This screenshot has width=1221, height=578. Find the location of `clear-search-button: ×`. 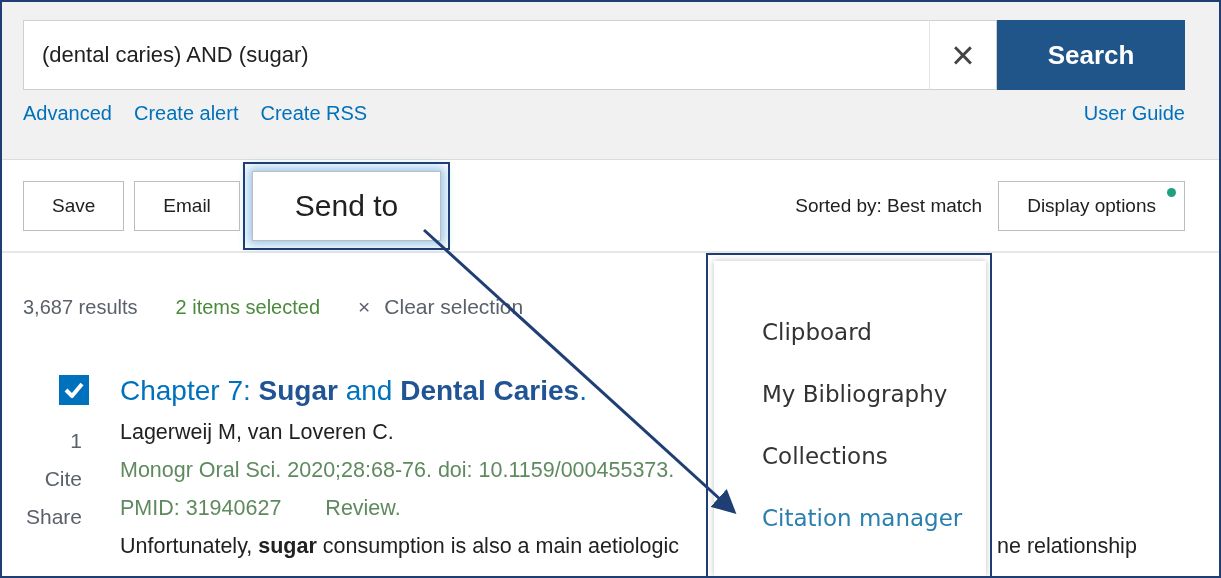

clear-search-button: × is located at coordinates (963, 55).